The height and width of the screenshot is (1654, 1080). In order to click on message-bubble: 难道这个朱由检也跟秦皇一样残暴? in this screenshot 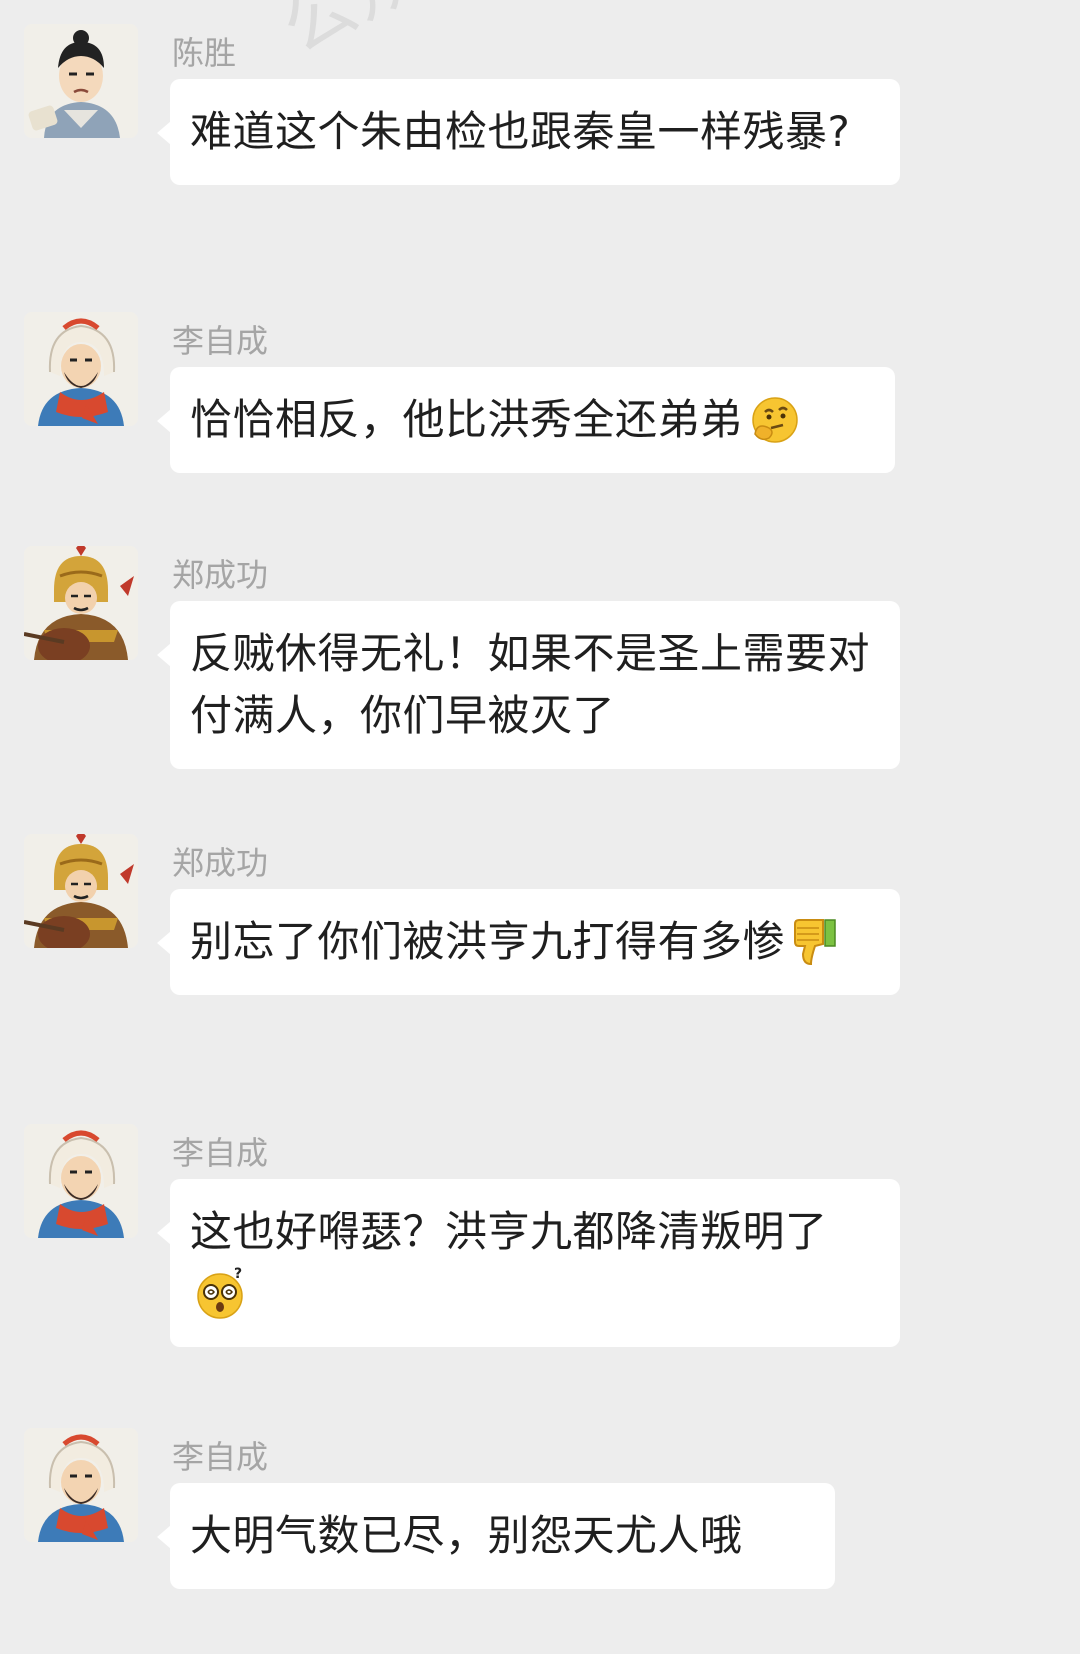, I will do `click(528, 132)`.